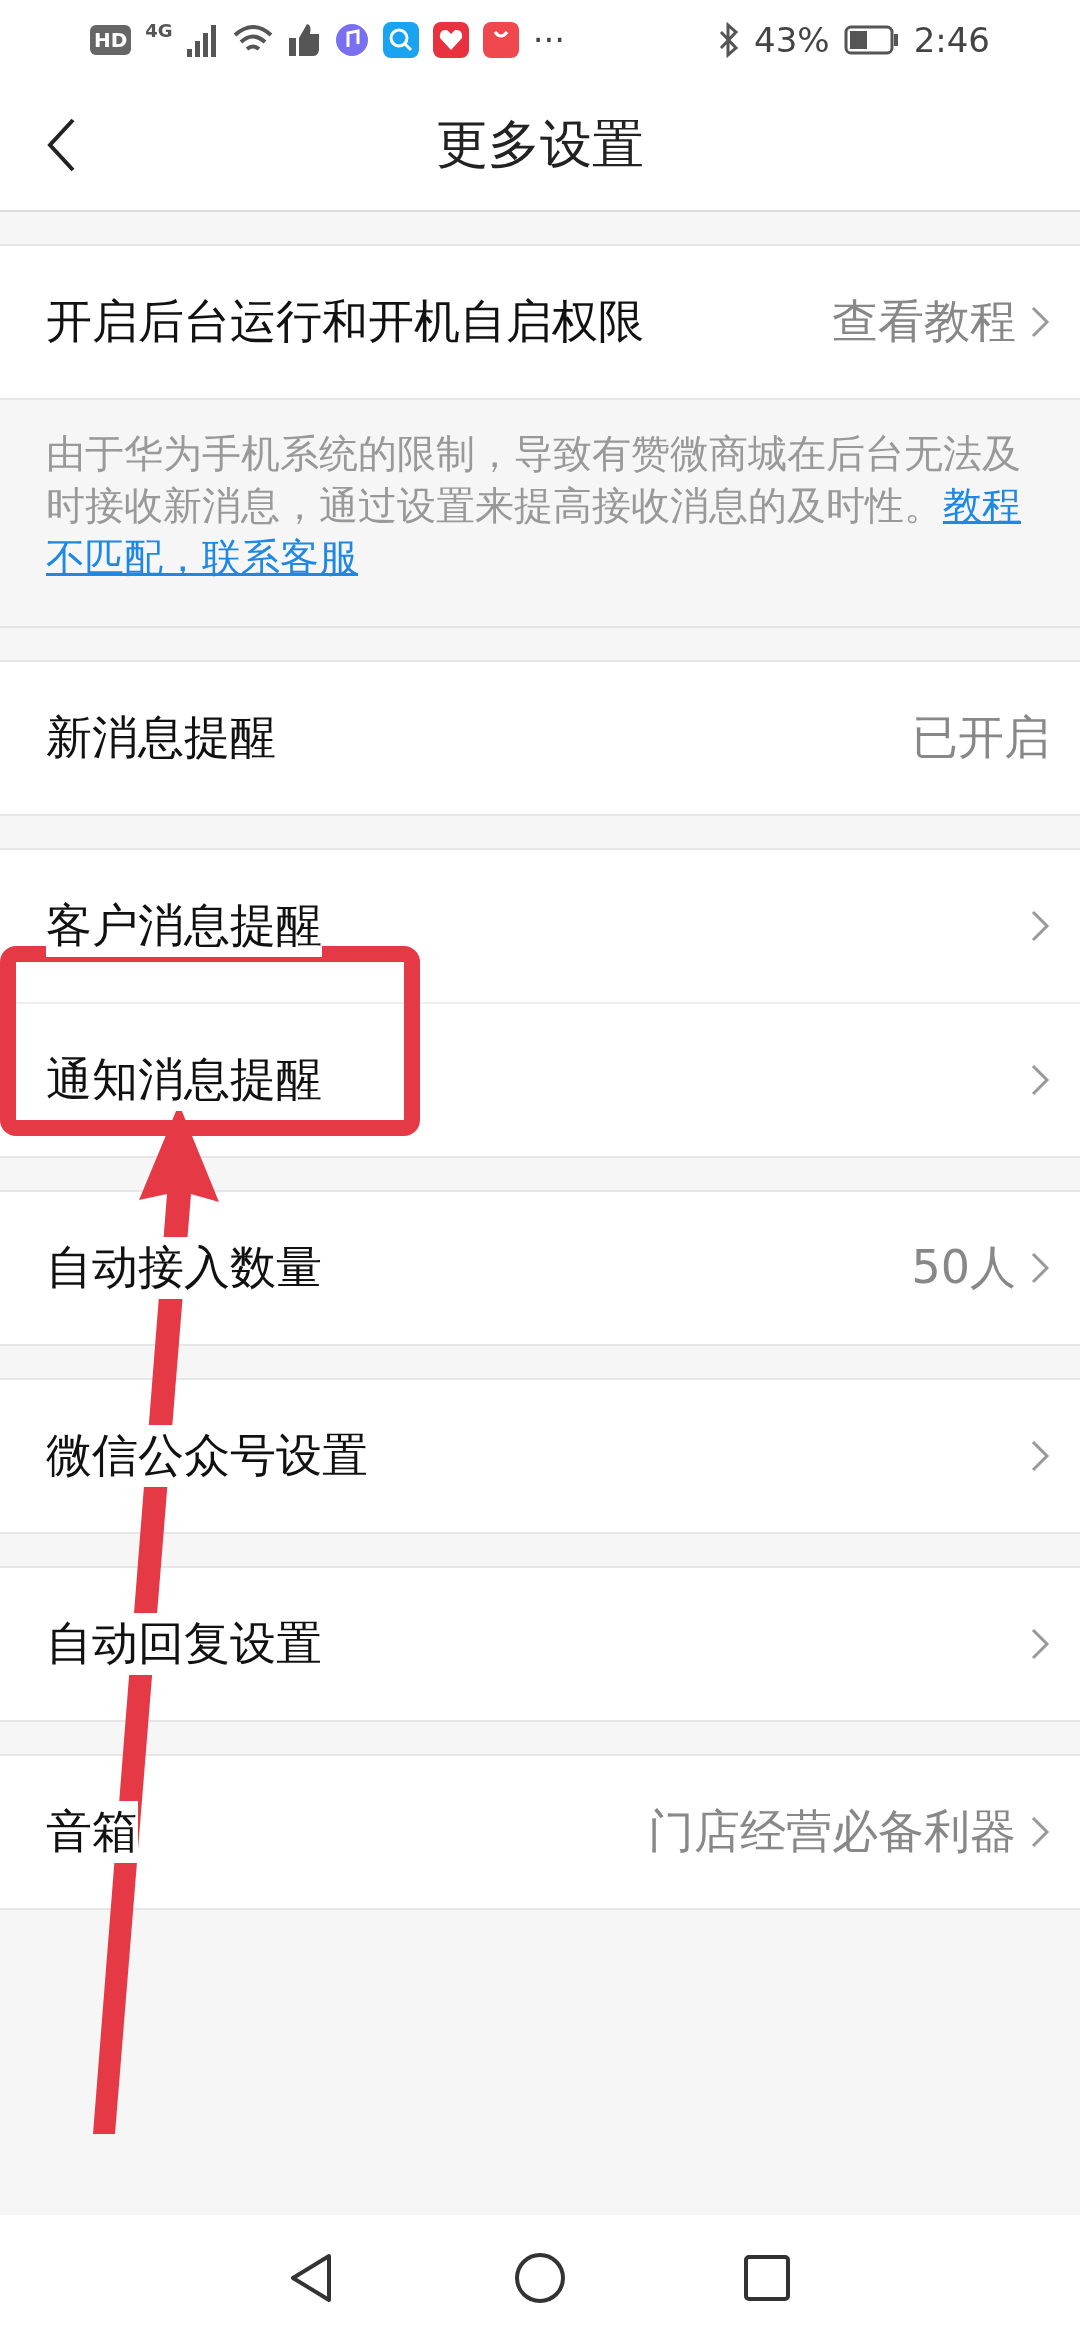  What do you see at coordinates (500, 40) in the screenshot?
I see `store-app-icon` at bounding box center [500, 40].